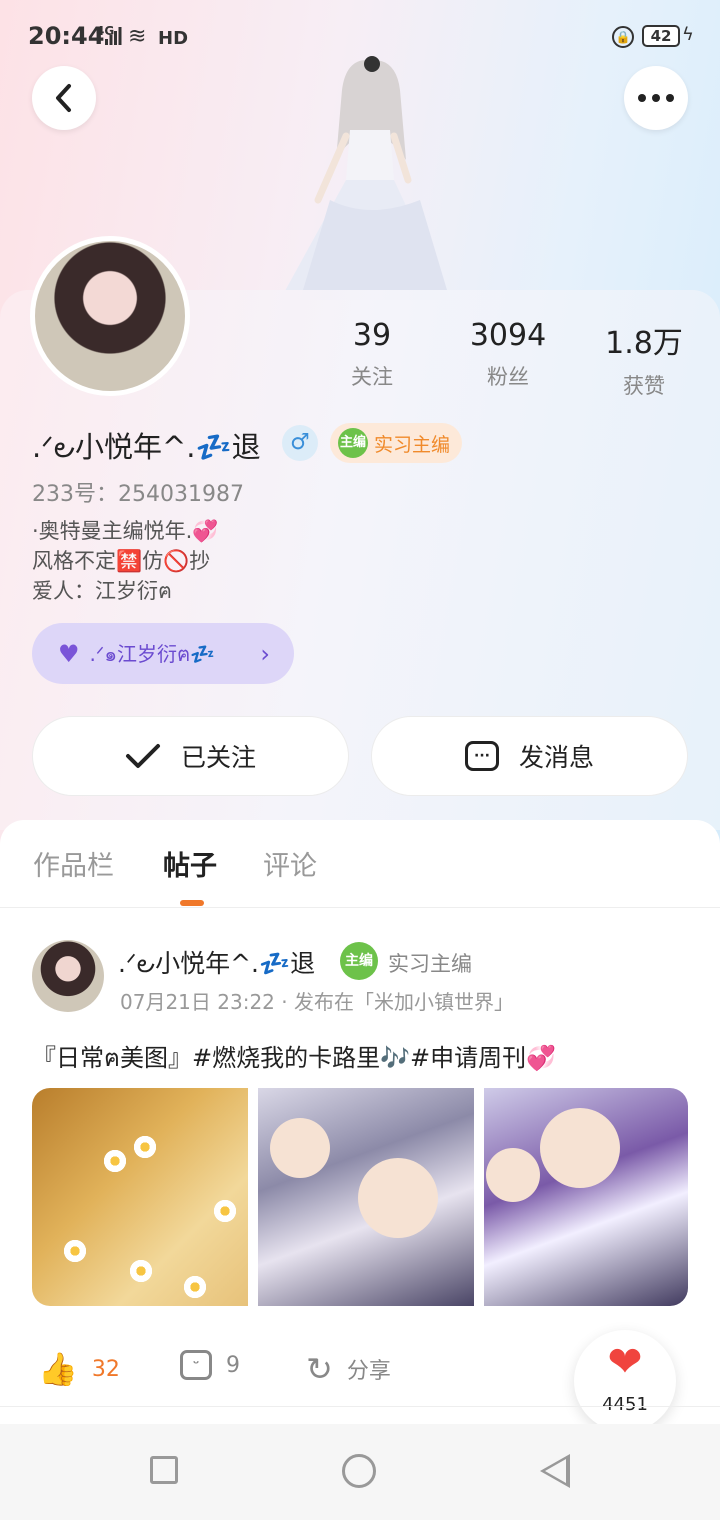  I want to click on check-icon, so click(142, 756).